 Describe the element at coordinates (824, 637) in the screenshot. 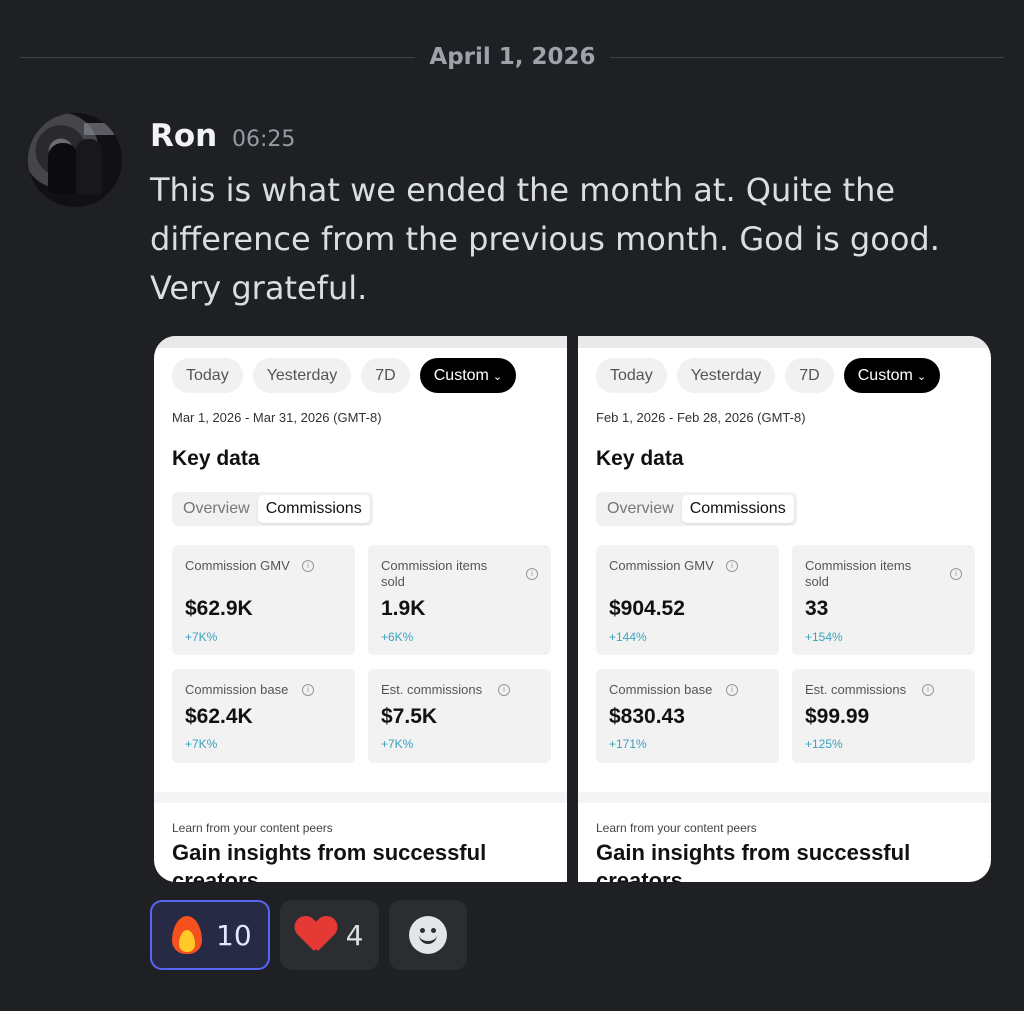

I see `metric-delta: +154%` at that location.